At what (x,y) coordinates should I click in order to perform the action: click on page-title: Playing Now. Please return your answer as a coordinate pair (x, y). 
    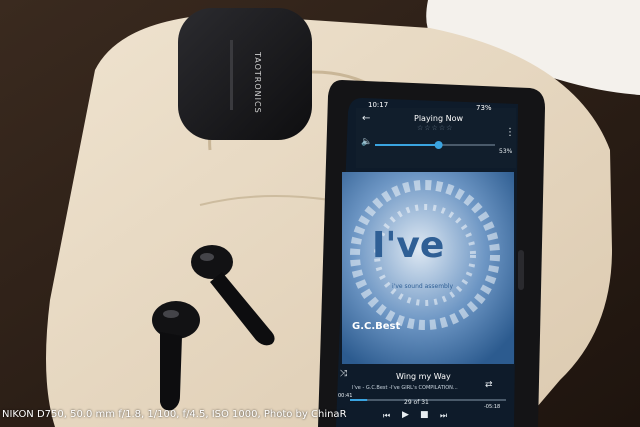
    Looking at the image, I should click on (439, 118).